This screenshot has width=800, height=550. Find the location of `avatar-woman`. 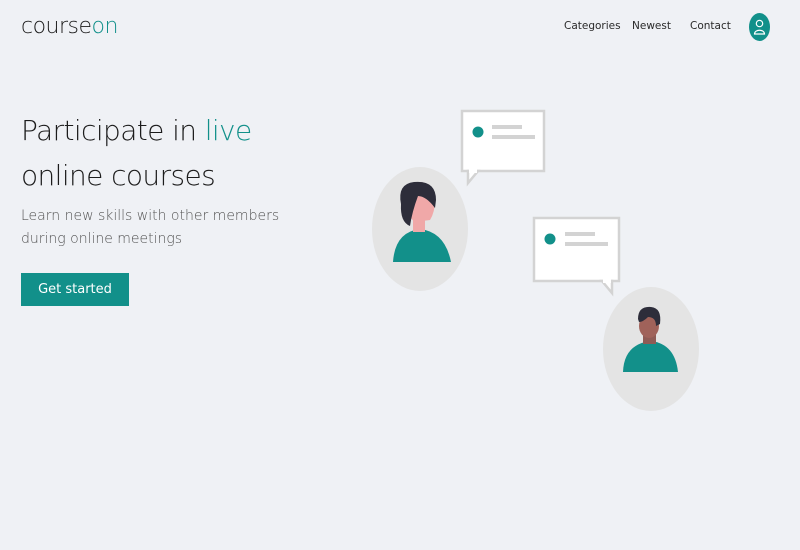

avatar-woman is located at coordinates (420, 229).